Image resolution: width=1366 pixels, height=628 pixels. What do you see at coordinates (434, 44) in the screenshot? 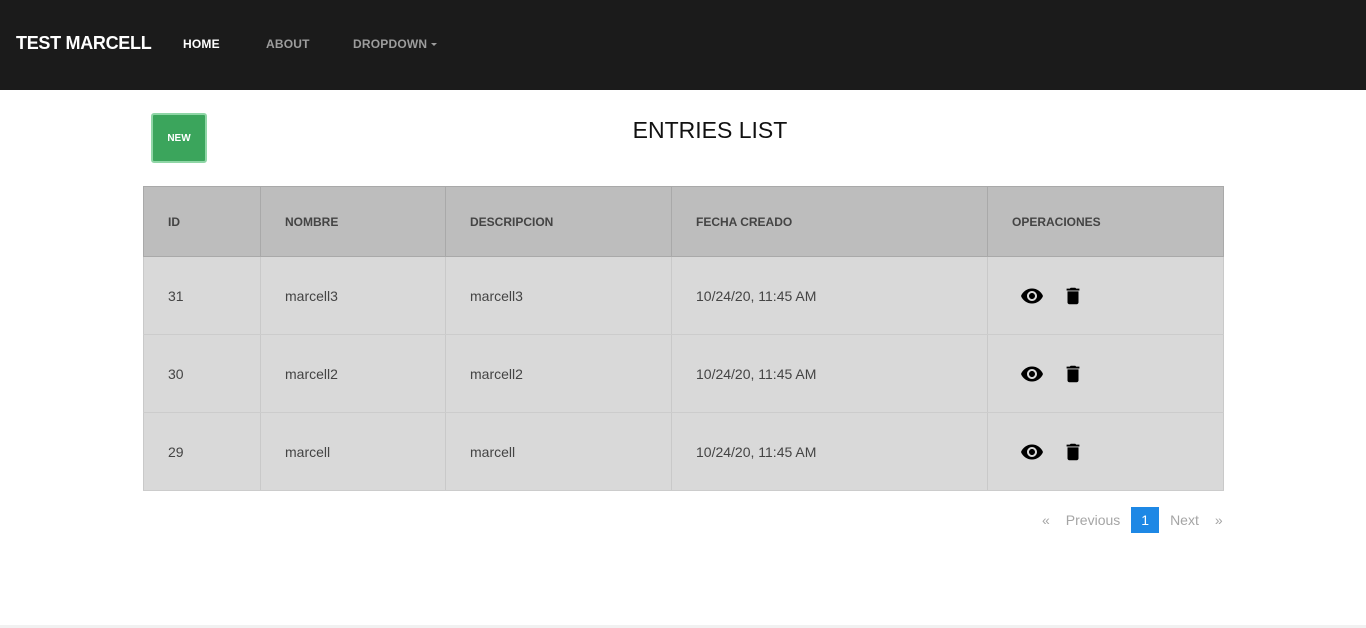
I see `caret-down-icon` at bounding box center [434, 44].